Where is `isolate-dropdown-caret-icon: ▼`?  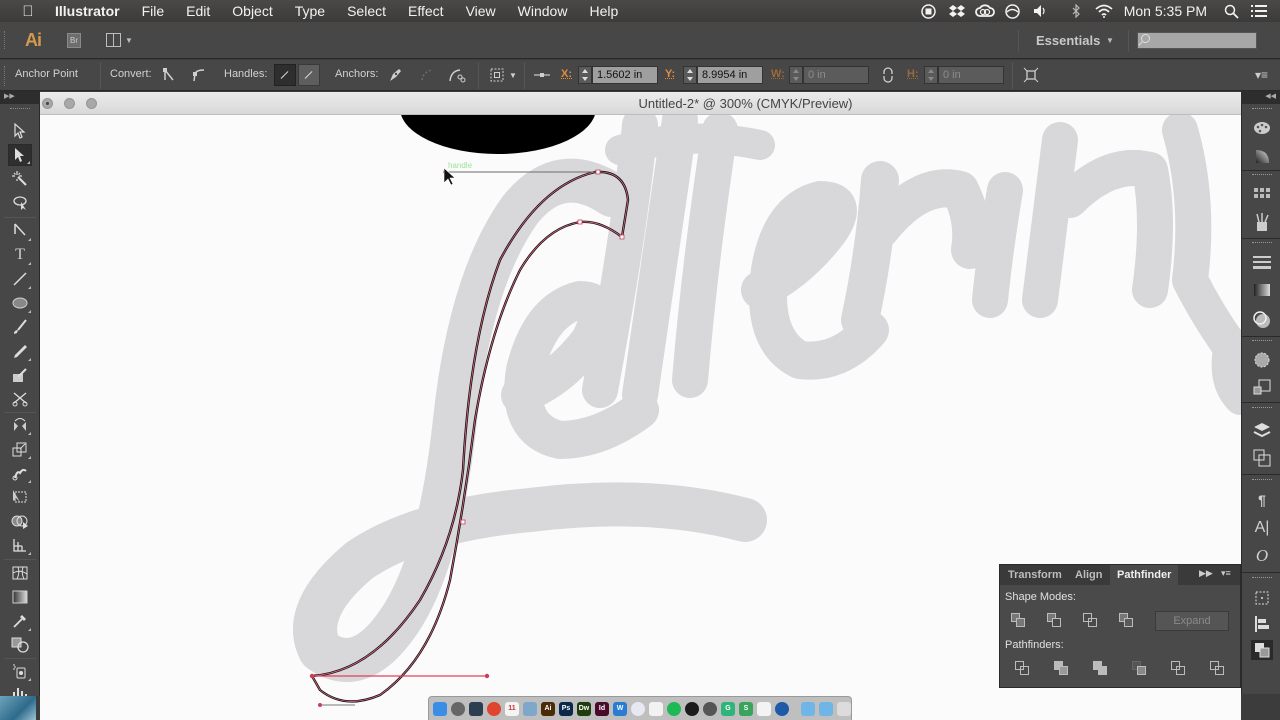
isolate-dropdown-caret-icon: ▼ is located at coordinates (513, 75).